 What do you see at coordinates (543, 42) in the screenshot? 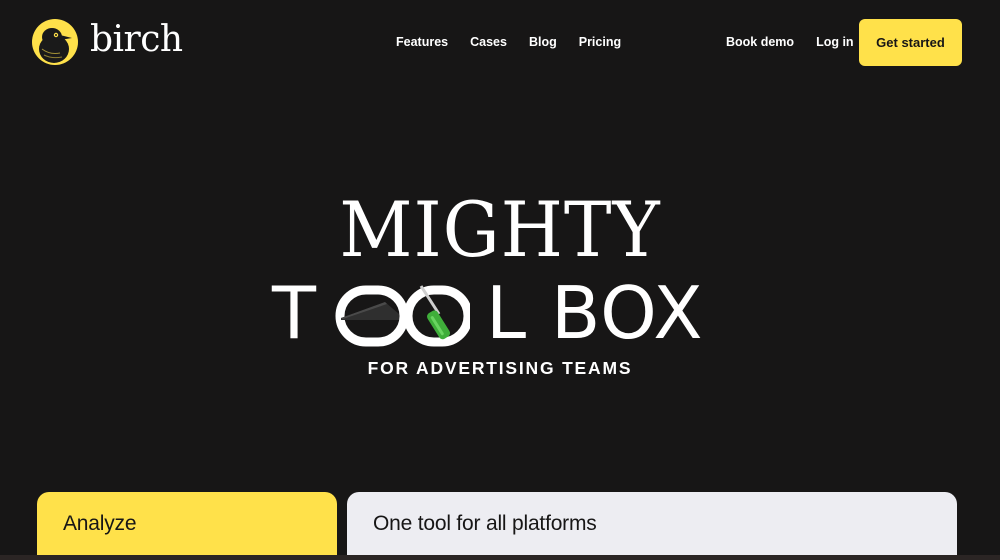
I see `nav-blog: Blog` at bounding box center [543, 42].